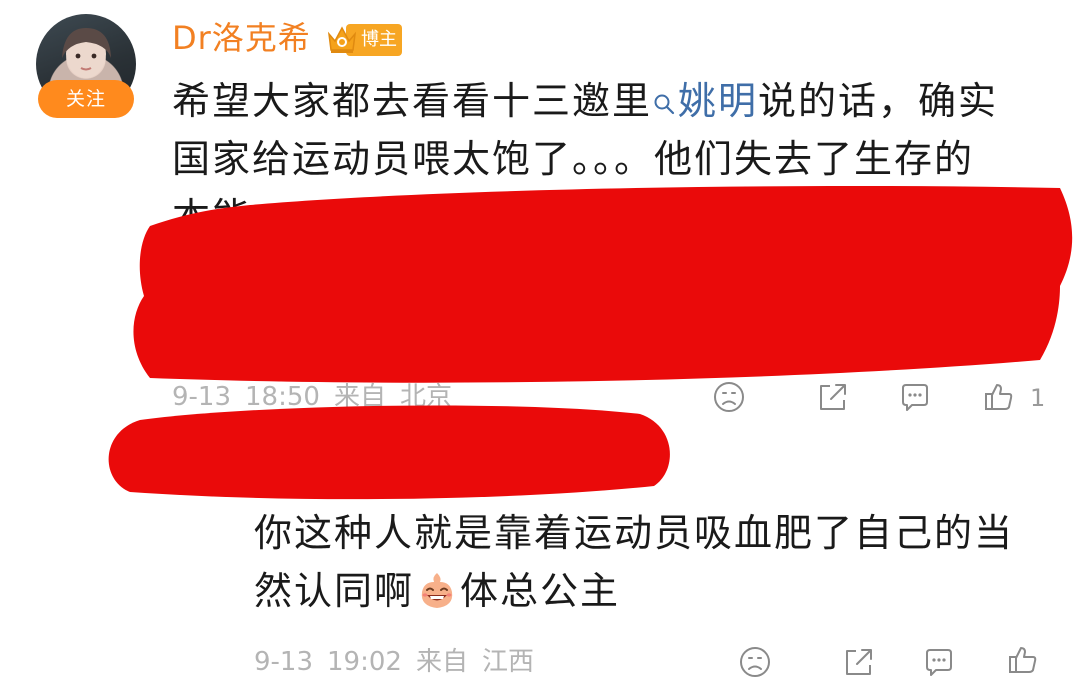 Image resolution: width=1080 pixels, height=694 pixels. Describe the element at coordinates (1023, 660) in the screenshot. I see `thumbs-up-icon` at that location.